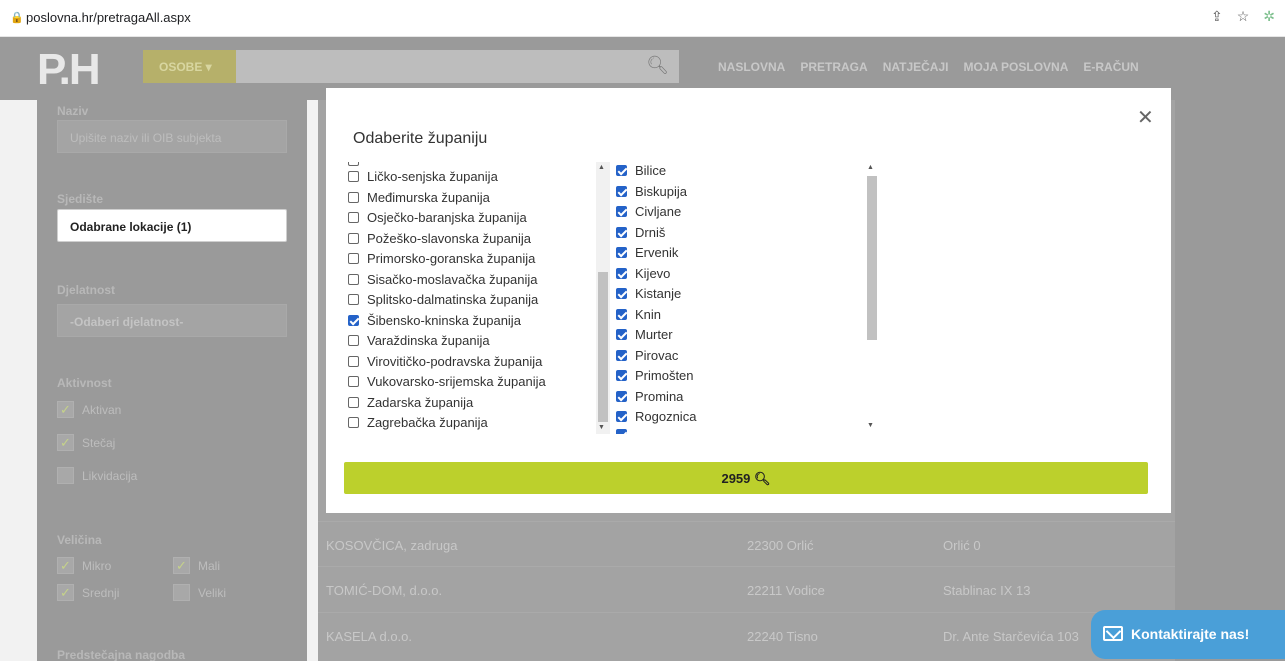 The width and height of the screenshot is (1285, 661). Describe the element at coordinates (434, 320) in the screenshot. I see `county-item: Šibensko-kninska županija` at that location.